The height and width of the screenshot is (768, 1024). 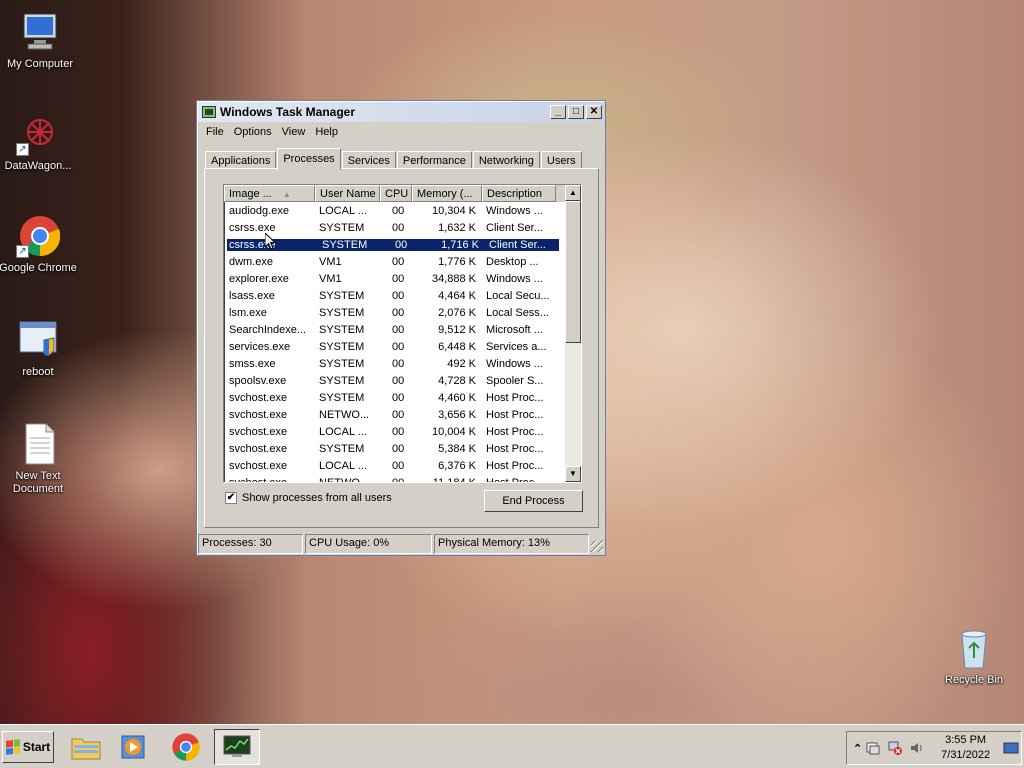 What do you see at coordinates (36, 747) in the screenshot?
I see `start-label: Start` at bounding box center [36, 747].